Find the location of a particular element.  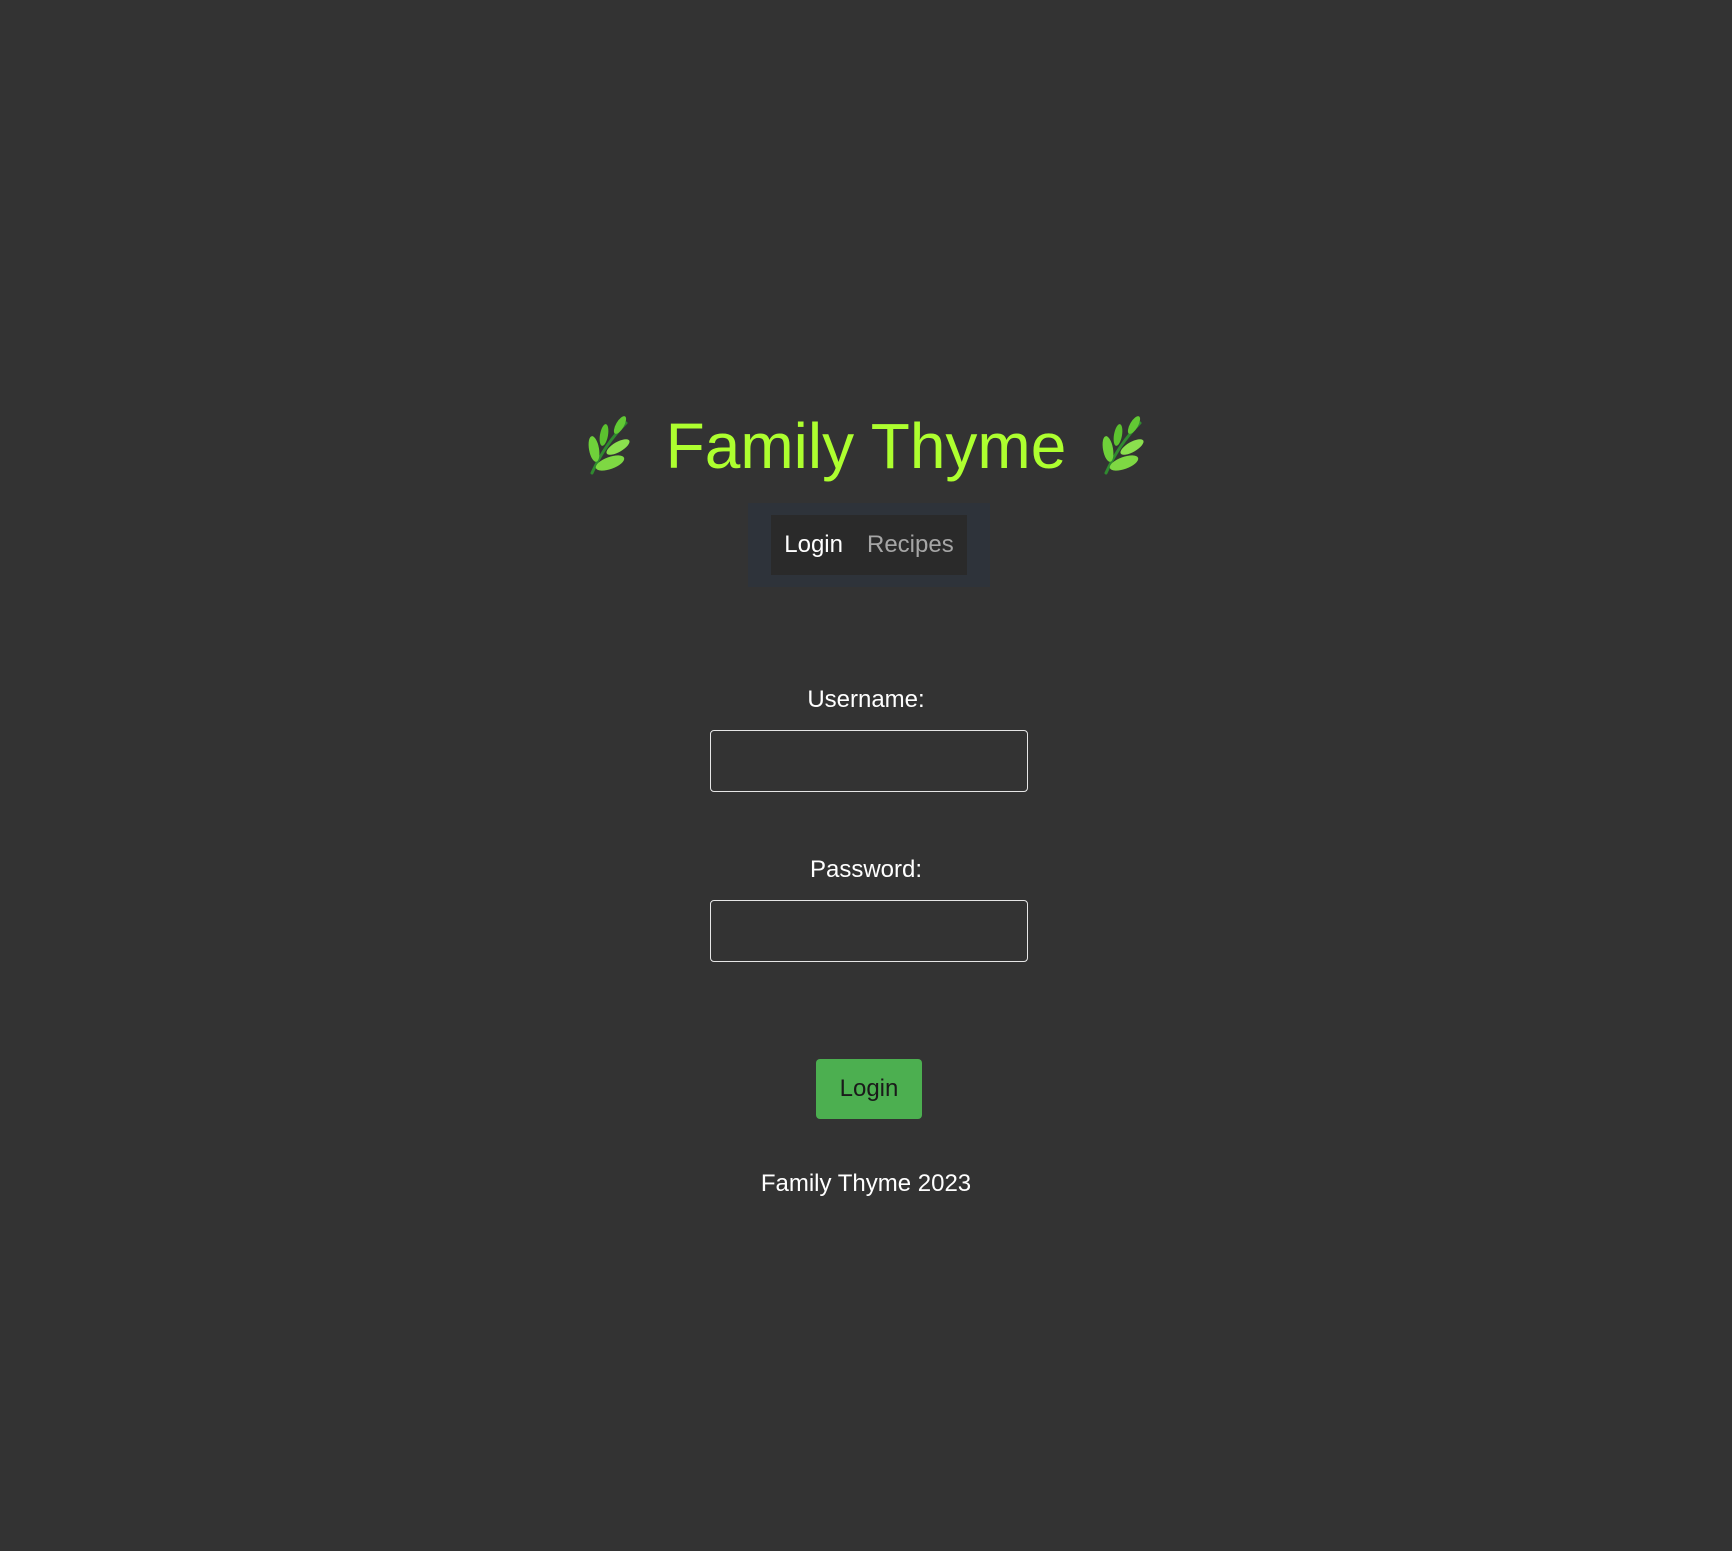

title-row: Family Thyme is located at coordinates (866, 446).